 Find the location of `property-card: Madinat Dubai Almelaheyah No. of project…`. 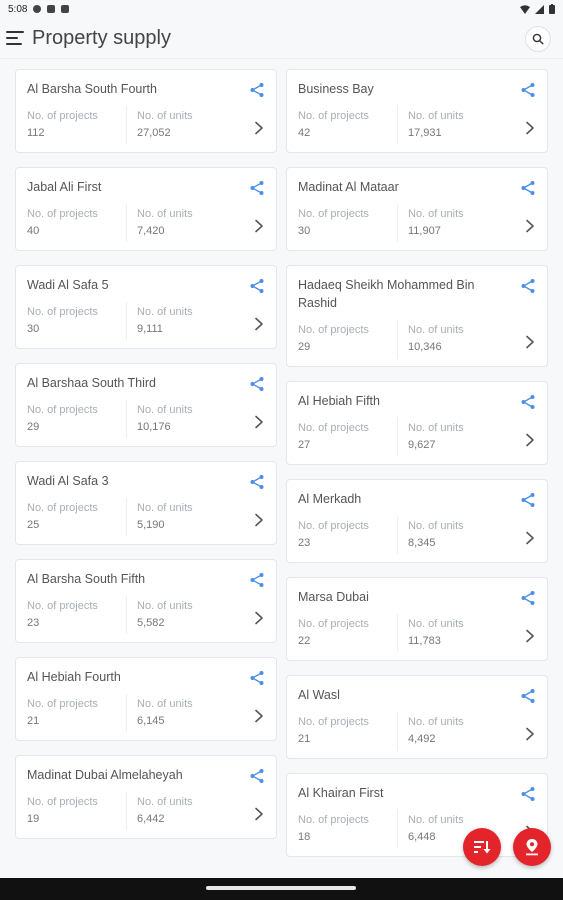

property-card: Madinat Dubai Almelaheyah No. of project… is located at coordinates (146, 797).